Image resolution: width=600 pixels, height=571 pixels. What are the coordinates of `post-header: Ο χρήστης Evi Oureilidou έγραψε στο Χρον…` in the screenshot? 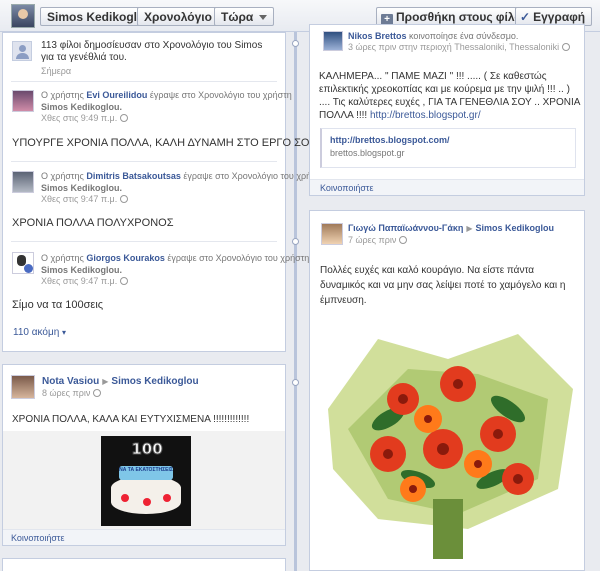 It's located at (166, 95).